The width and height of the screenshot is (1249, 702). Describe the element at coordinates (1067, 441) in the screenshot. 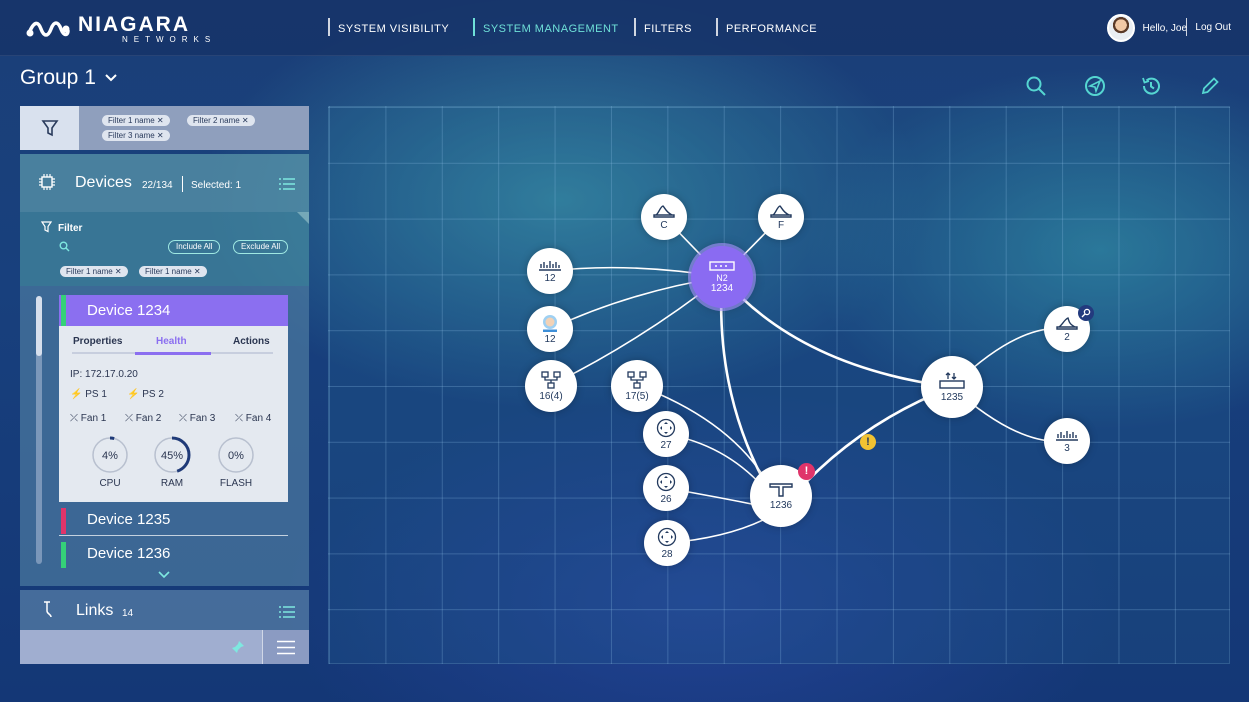

I see `device-node-3: 3` at that location.